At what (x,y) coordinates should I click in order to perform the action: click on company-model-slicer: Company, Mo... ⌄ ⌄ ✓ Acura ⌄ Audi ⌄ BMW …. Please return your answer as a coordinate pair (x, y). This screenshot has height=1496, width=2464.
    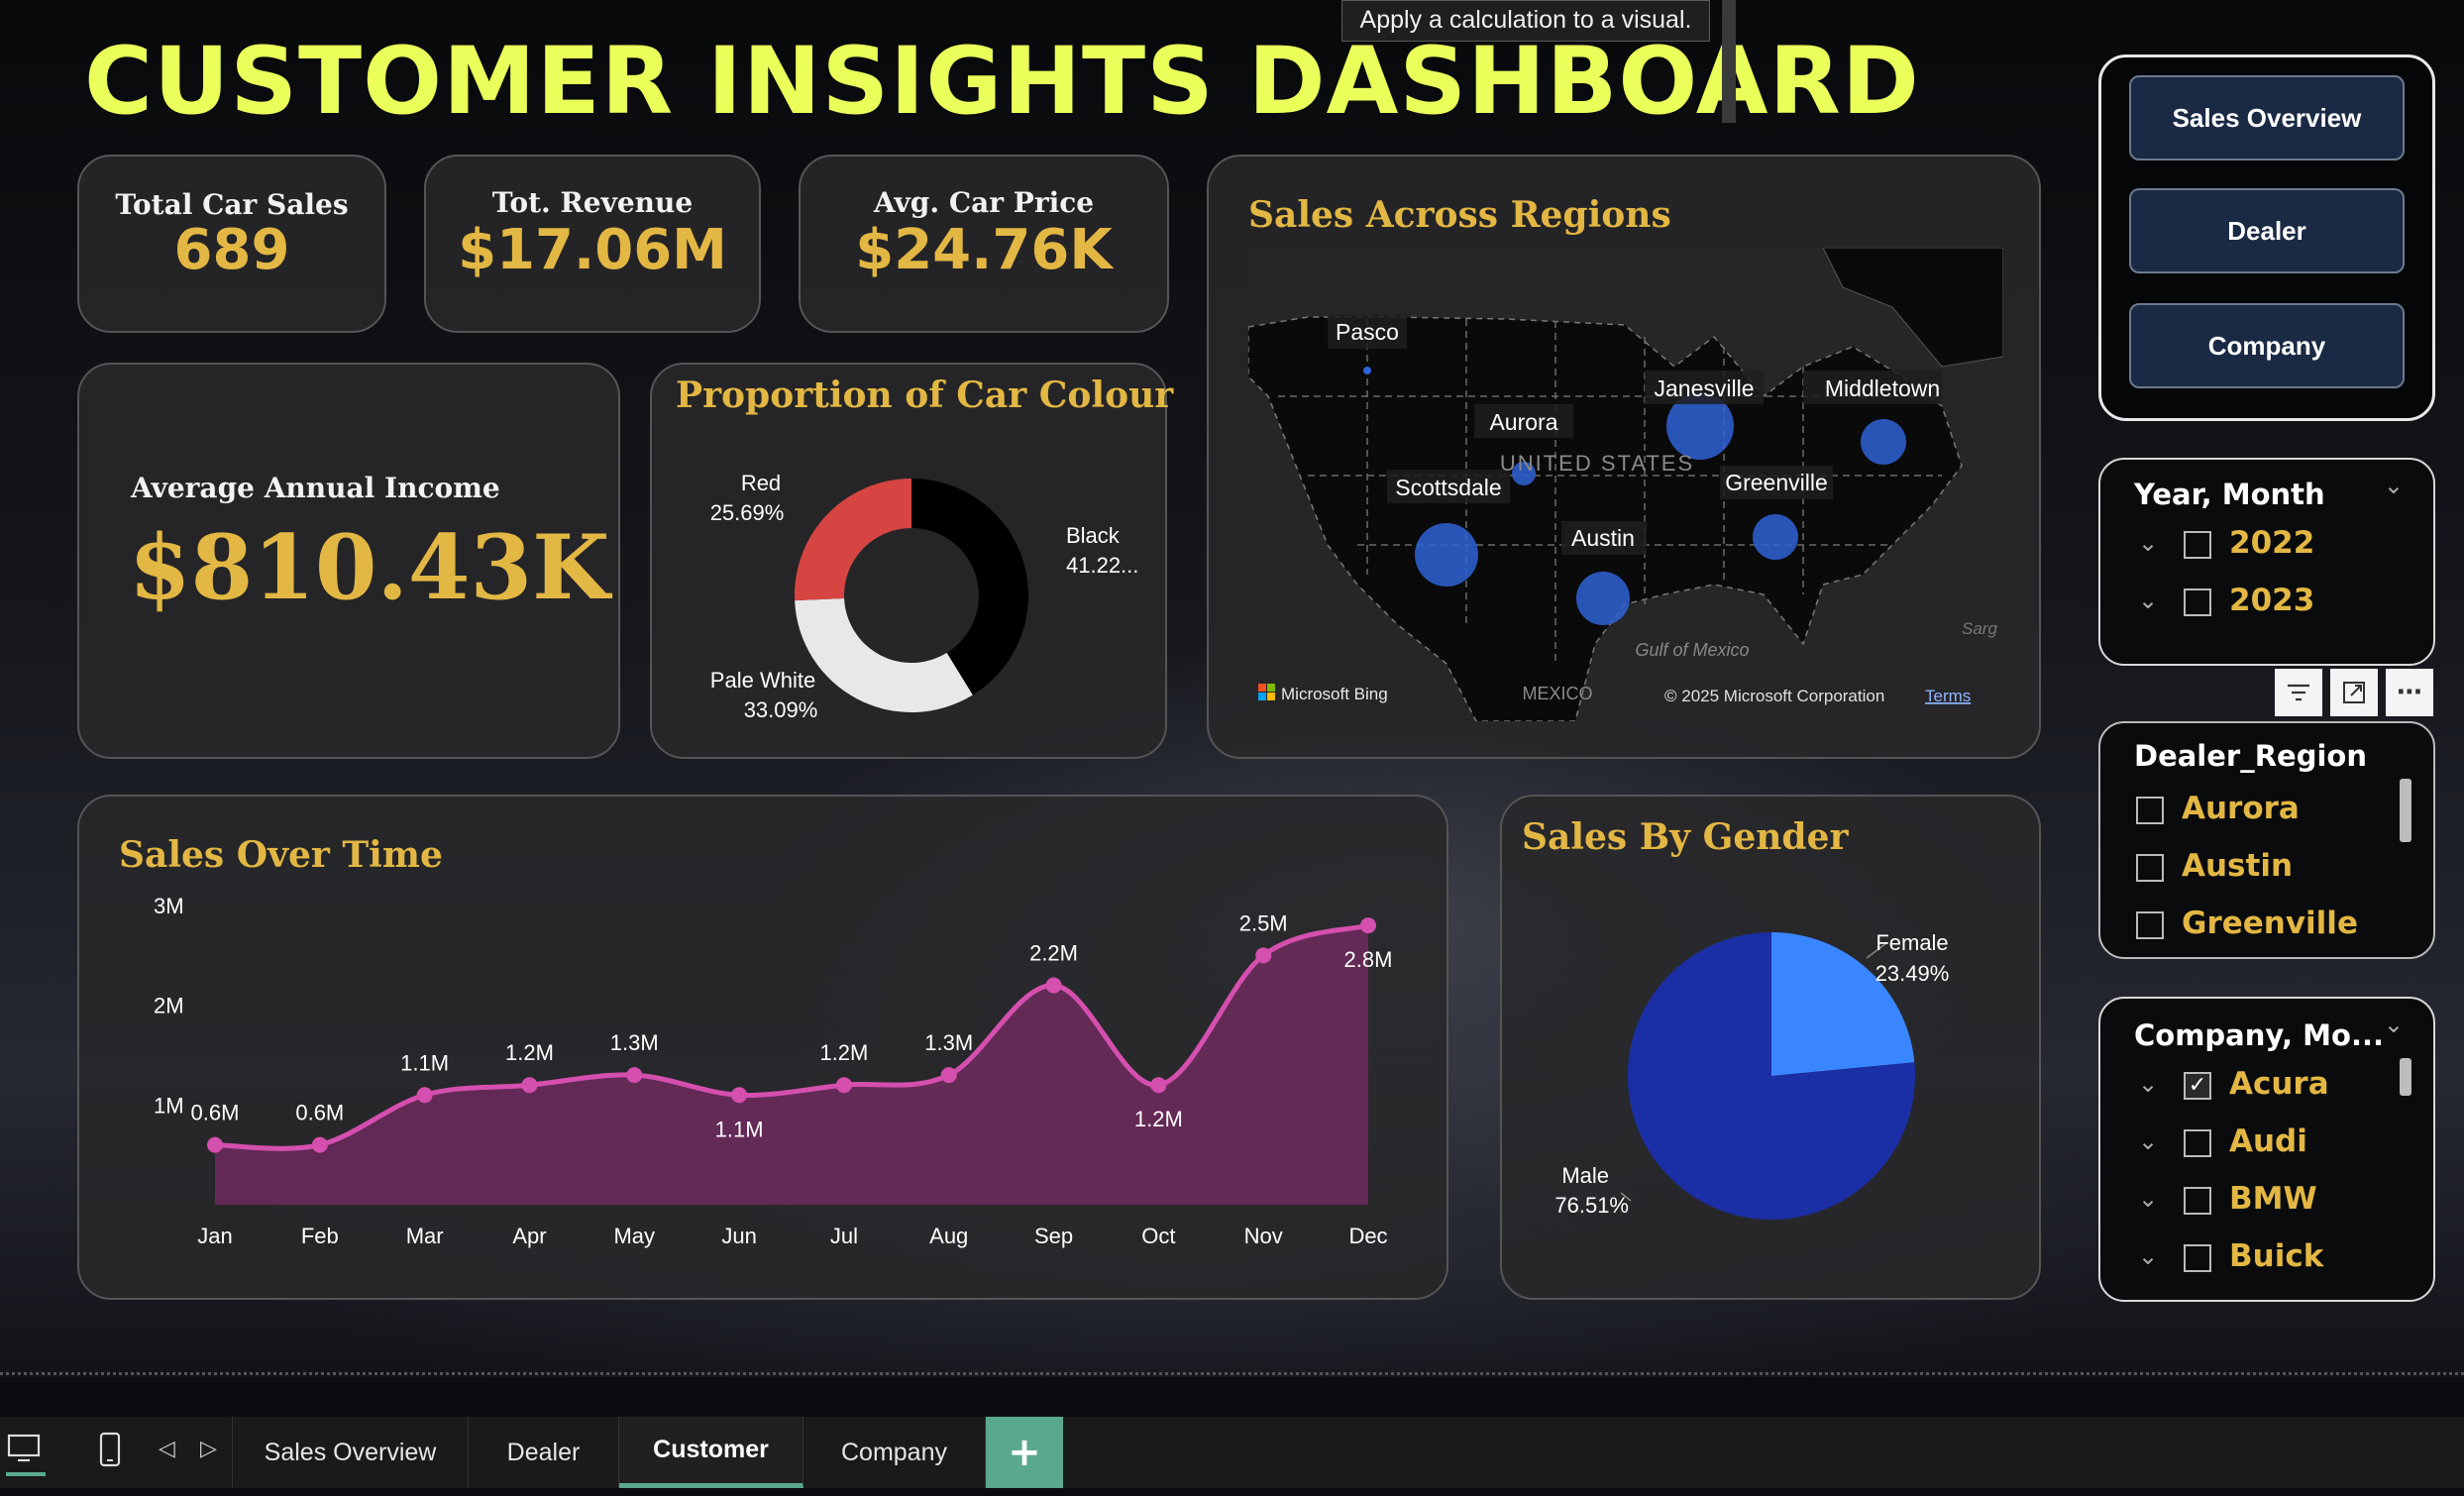
    Looking at the image, I should click on (2266, 1149).